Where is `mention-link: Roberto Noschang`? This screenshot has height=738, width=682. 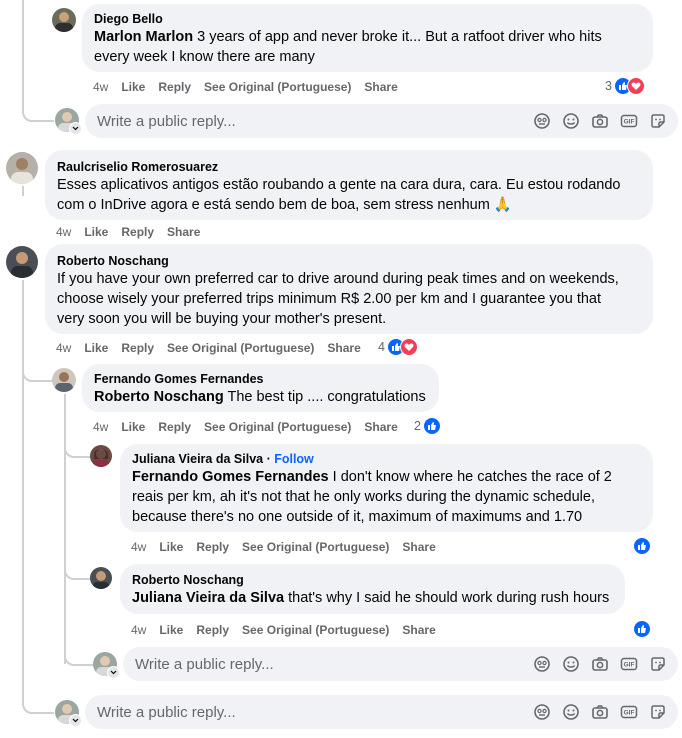
mention-link: Roberto Noschang is located at coordinates (159, 397).